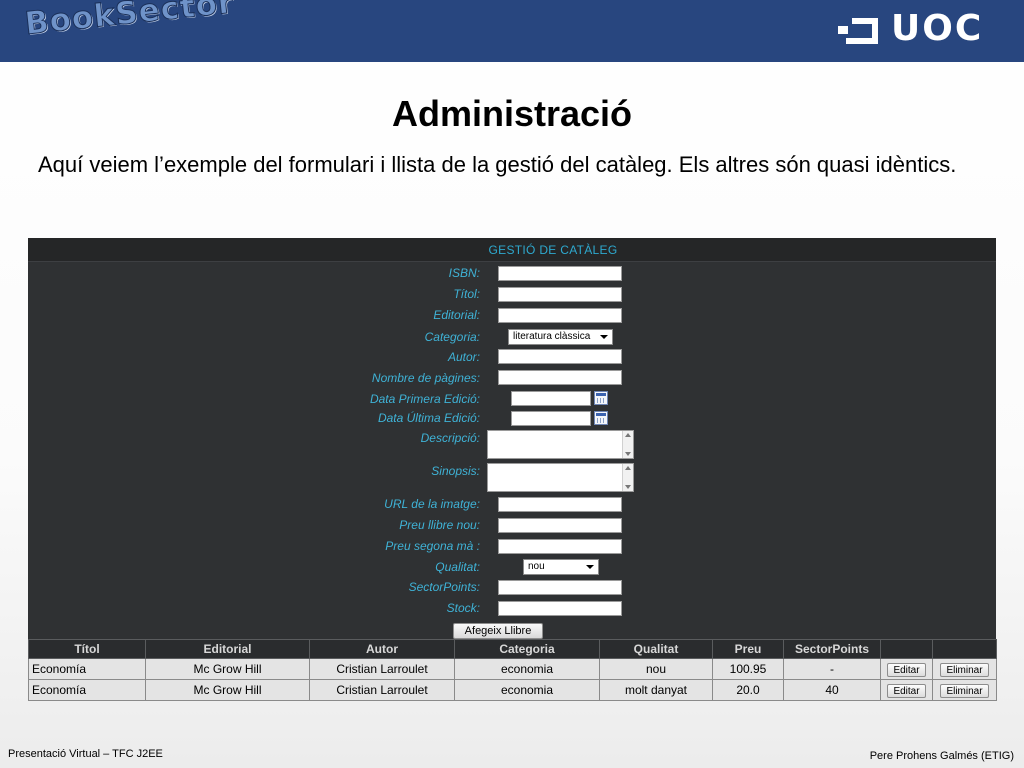 The image size is (1024, 768). I want to click on sinopsis-label: Sinopsis:, so click(455, 471).